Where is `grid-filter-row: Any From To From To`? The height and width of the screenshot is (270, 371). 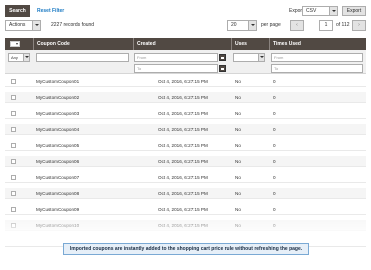
grid-filter-row: Any From To From To is located at coordinates (185, 62).